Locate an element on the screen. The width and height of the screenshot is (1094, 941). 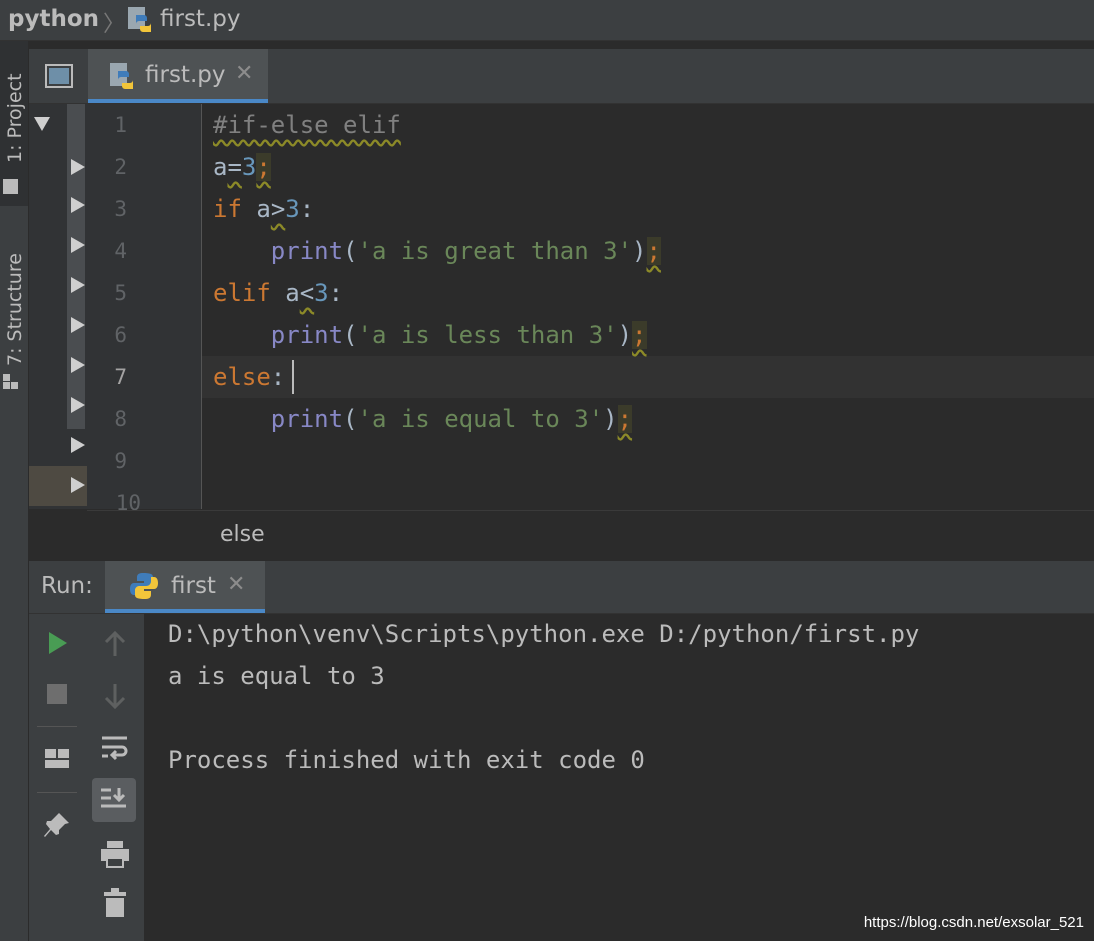
layout-icon is located at coordinates (57, 759).